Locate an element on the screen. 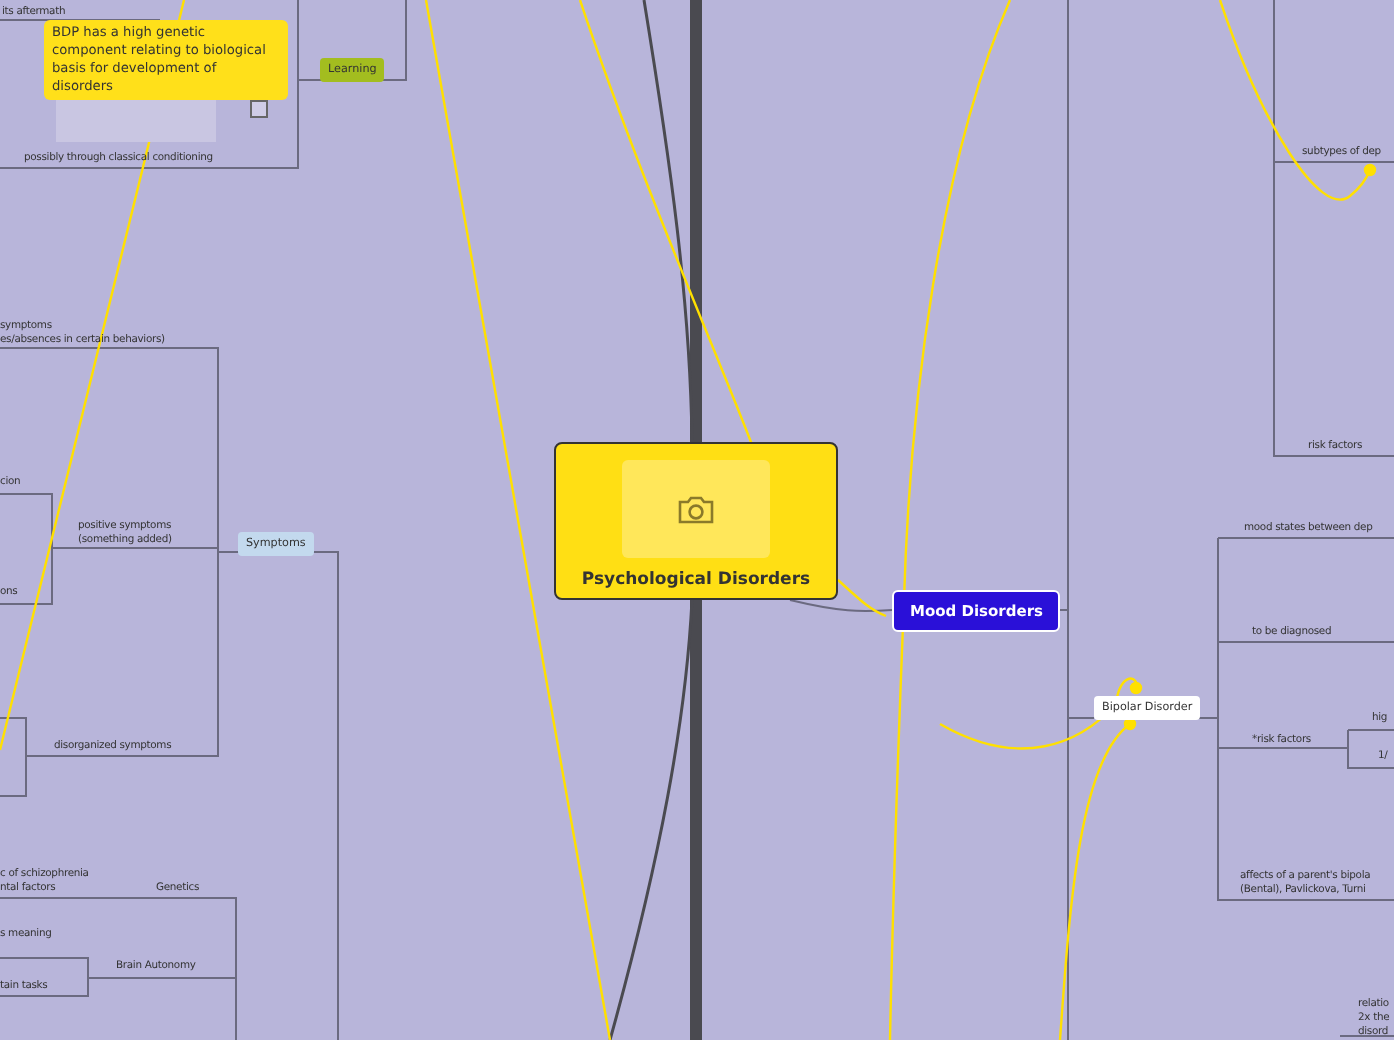  central-topic-title: Psychological Disorders is located at coordinates (696, 580).